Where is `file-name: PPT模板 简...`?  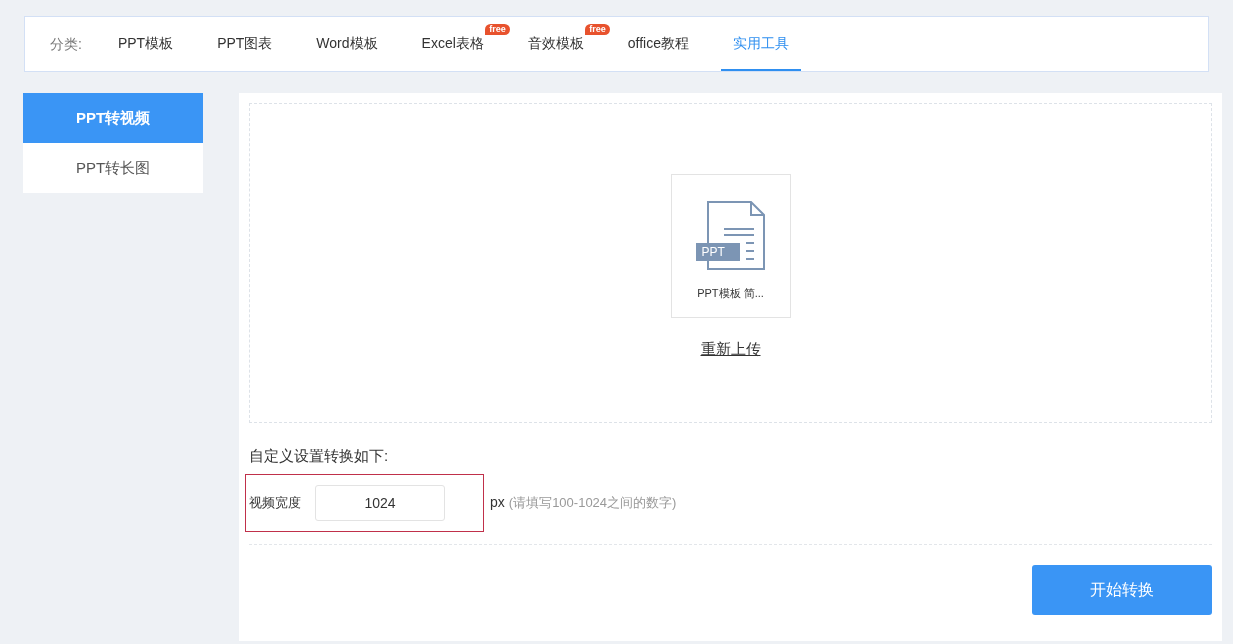 file-name: PPT模板 简... is located at coordinates (730, 293).